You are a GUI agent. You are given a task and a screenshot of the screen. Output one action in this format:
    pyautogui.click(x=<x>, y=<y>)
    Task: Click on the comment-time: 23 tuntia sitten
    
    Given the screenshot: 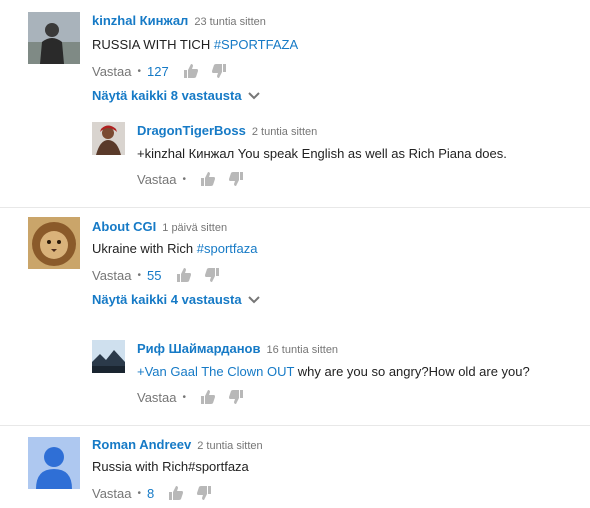 What is the action you would take?
    pyautogui.click(x=230, y=22)
    